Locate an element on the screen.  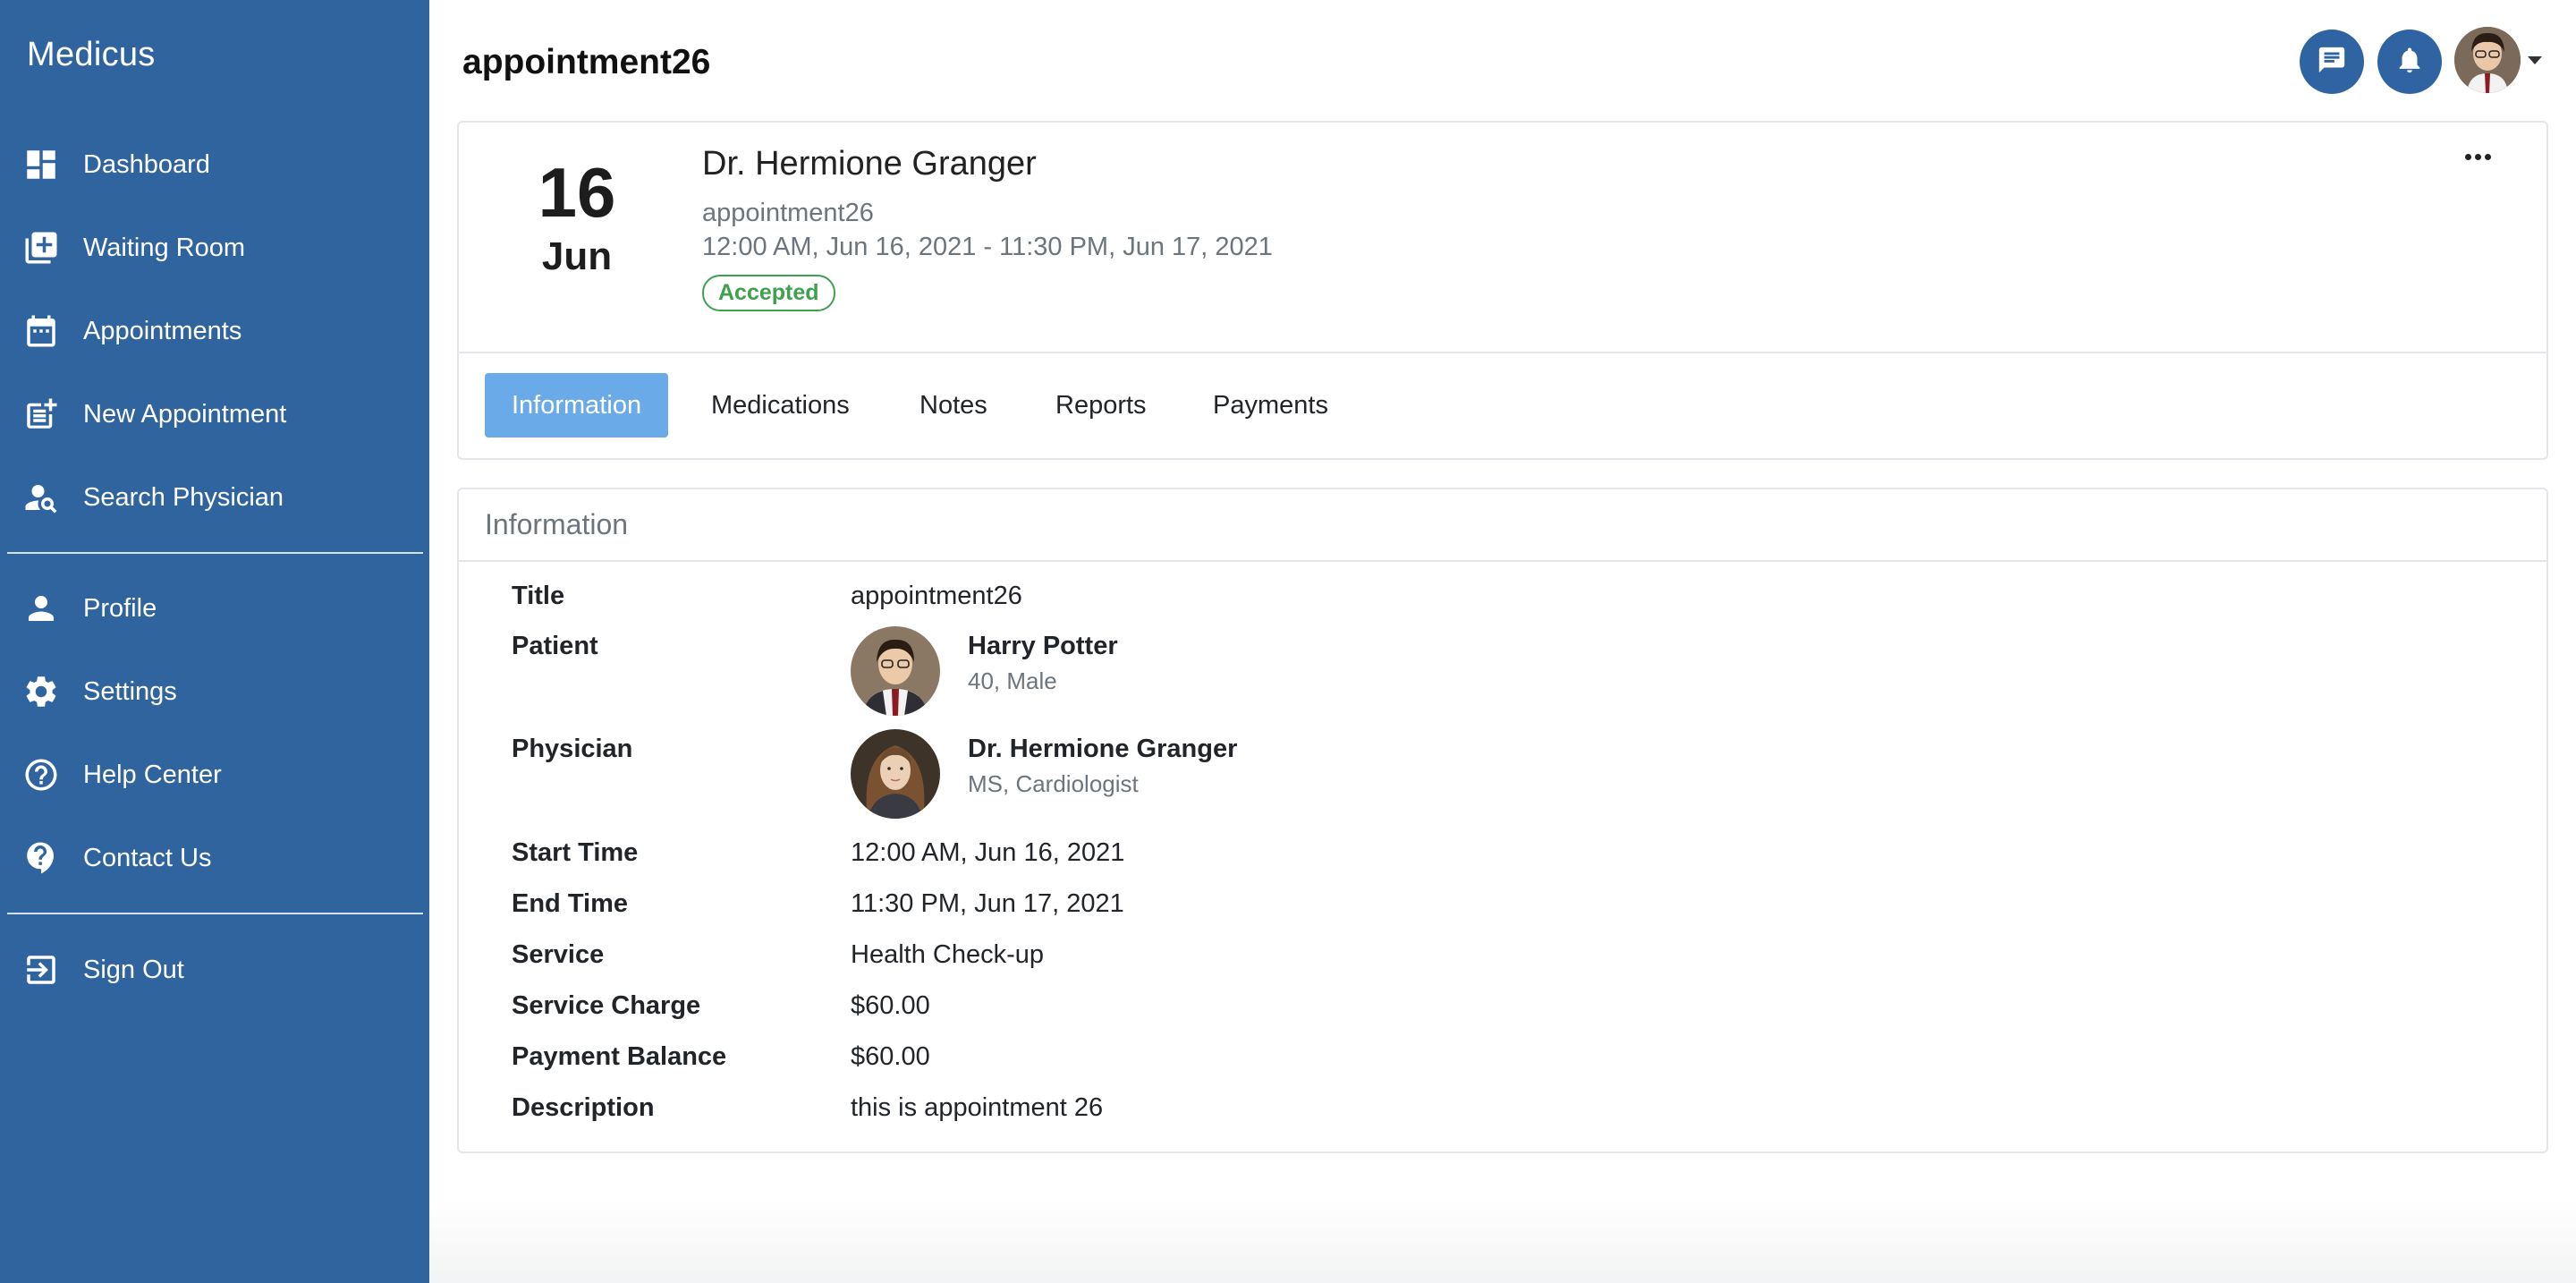
notifications-button is located at coordinates (2409, 62).